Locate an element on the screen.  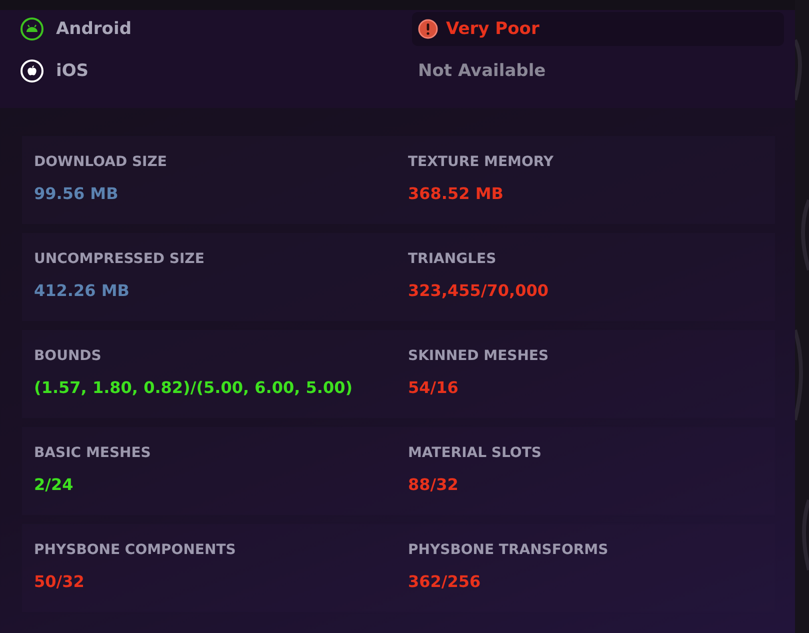
stat-label: UNCOMPRESSED SIZE is located at coordinates (120, 259).